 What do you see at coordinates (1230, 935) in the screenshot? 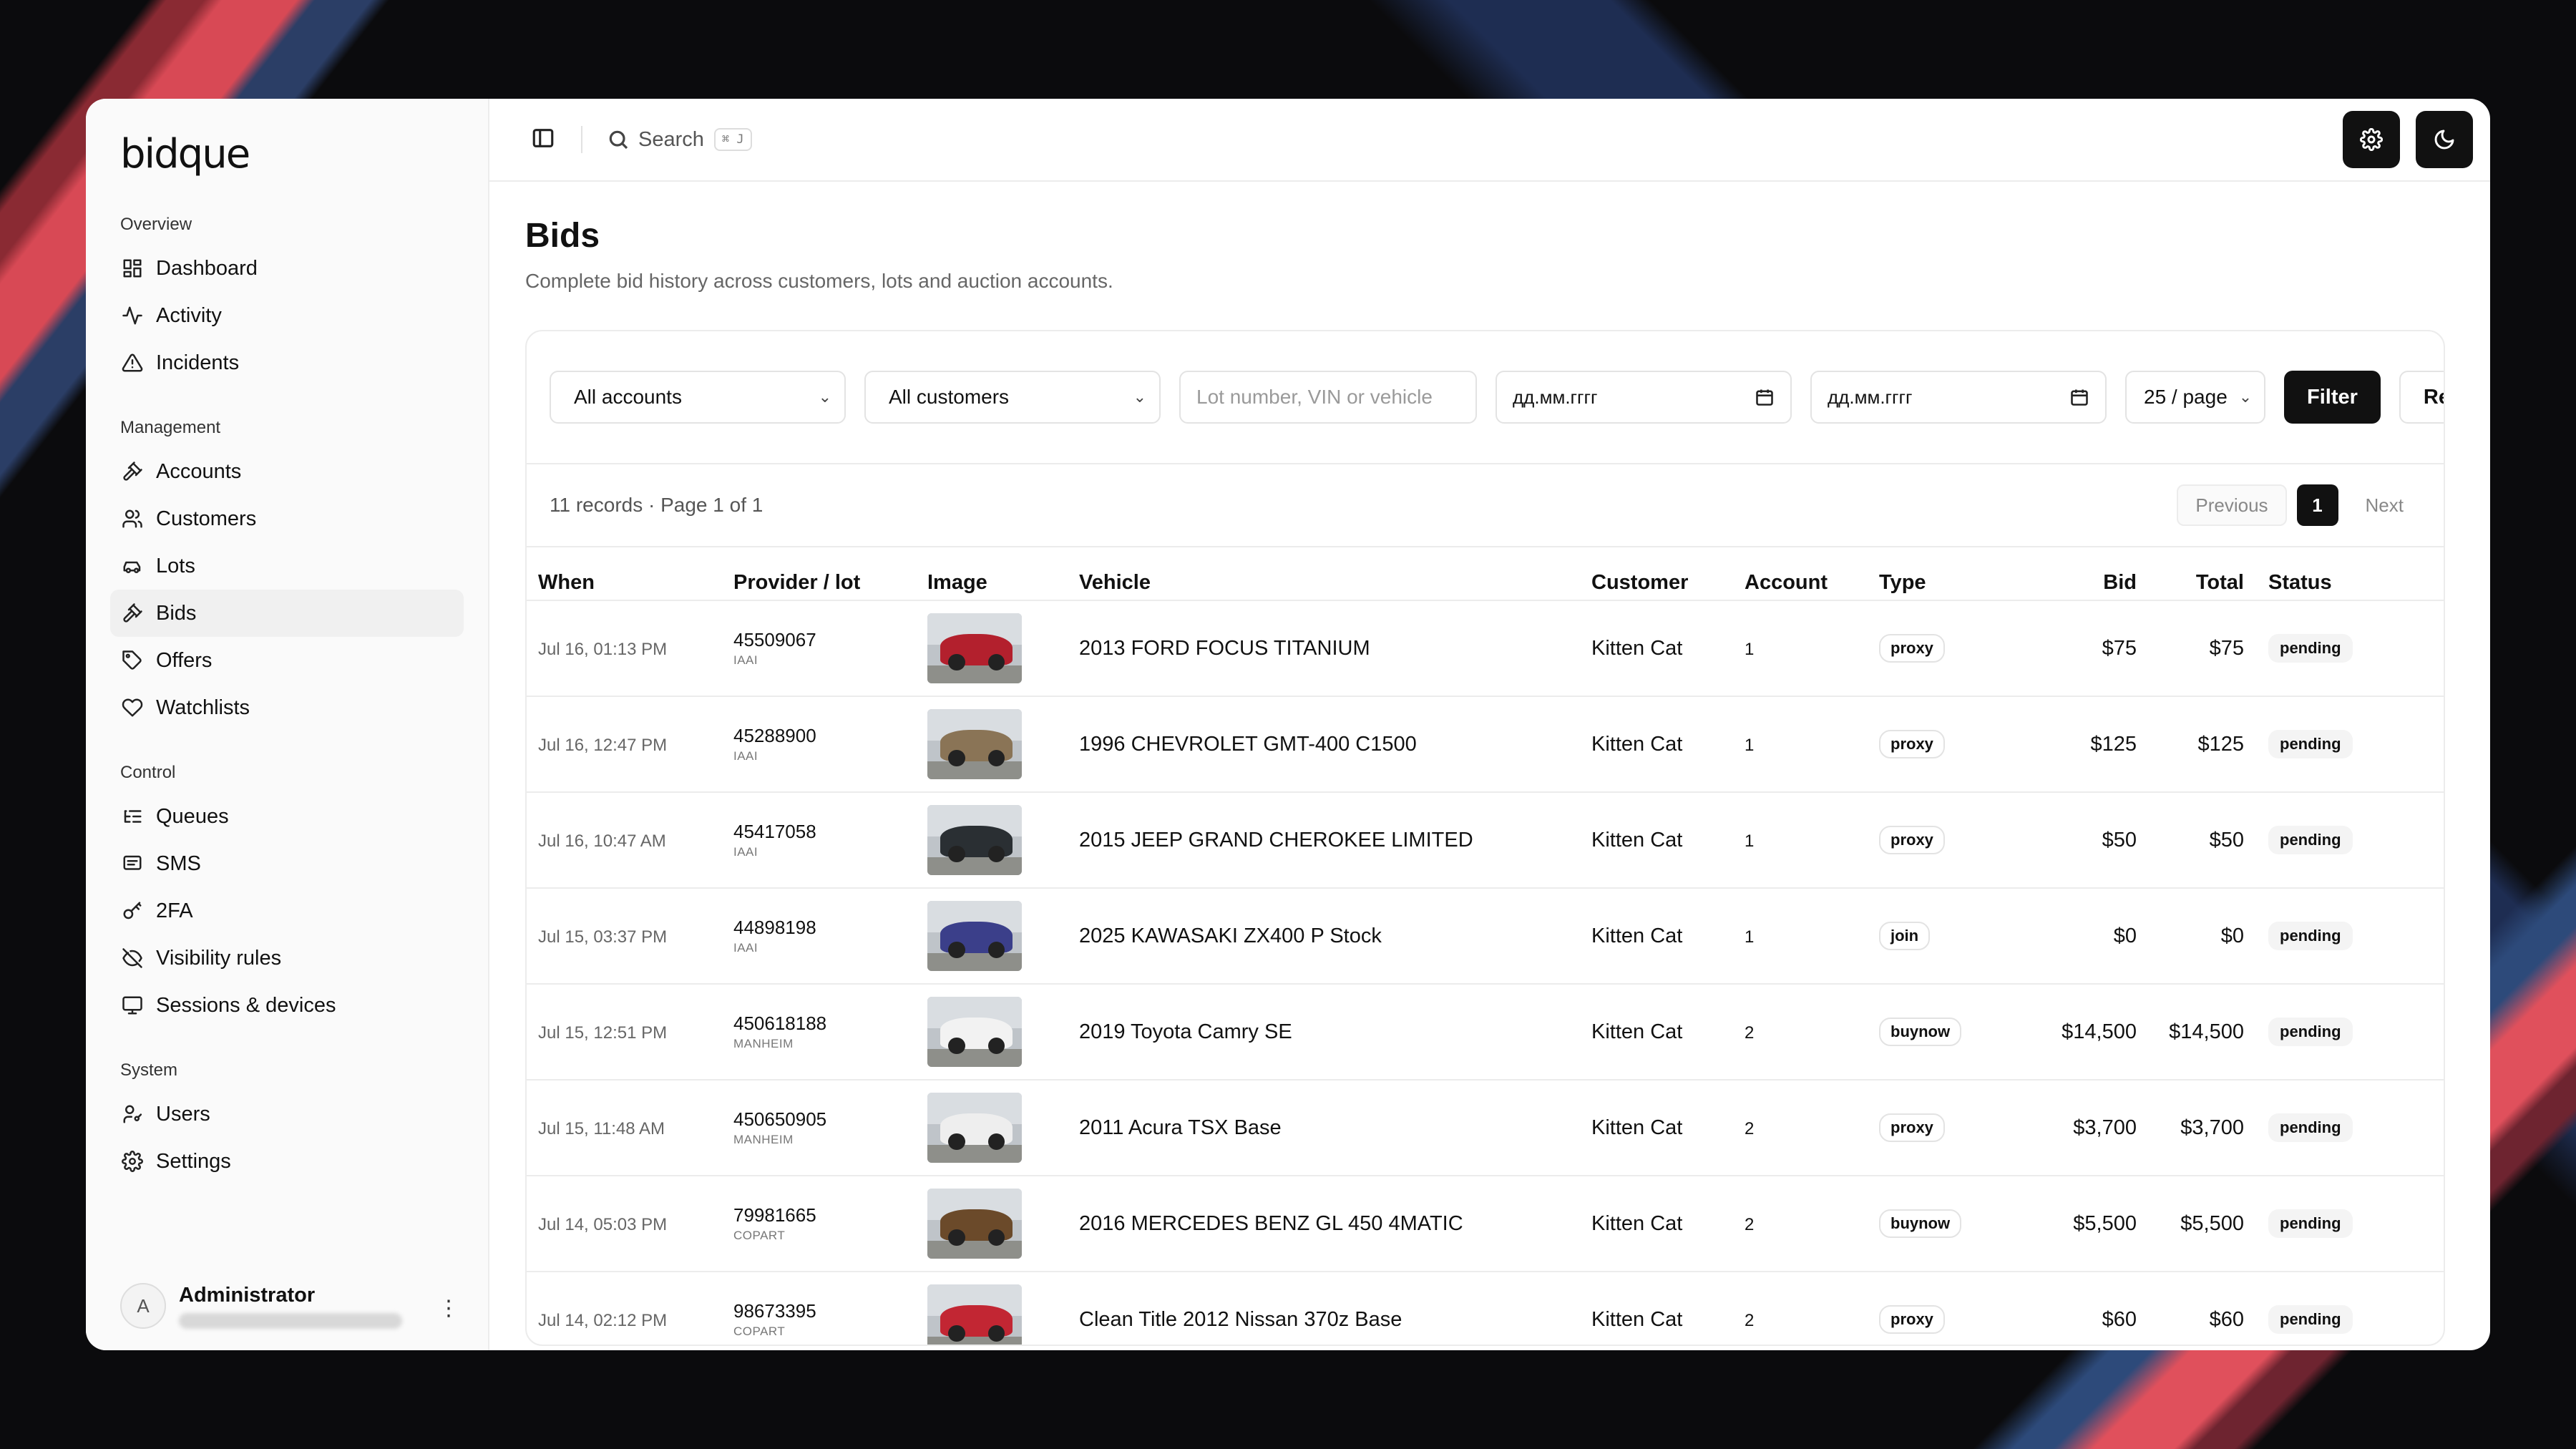
I see `vehicle-name: 2025 KAWASAKI ZX400 P Stock` at bounding box center [1230, 935].